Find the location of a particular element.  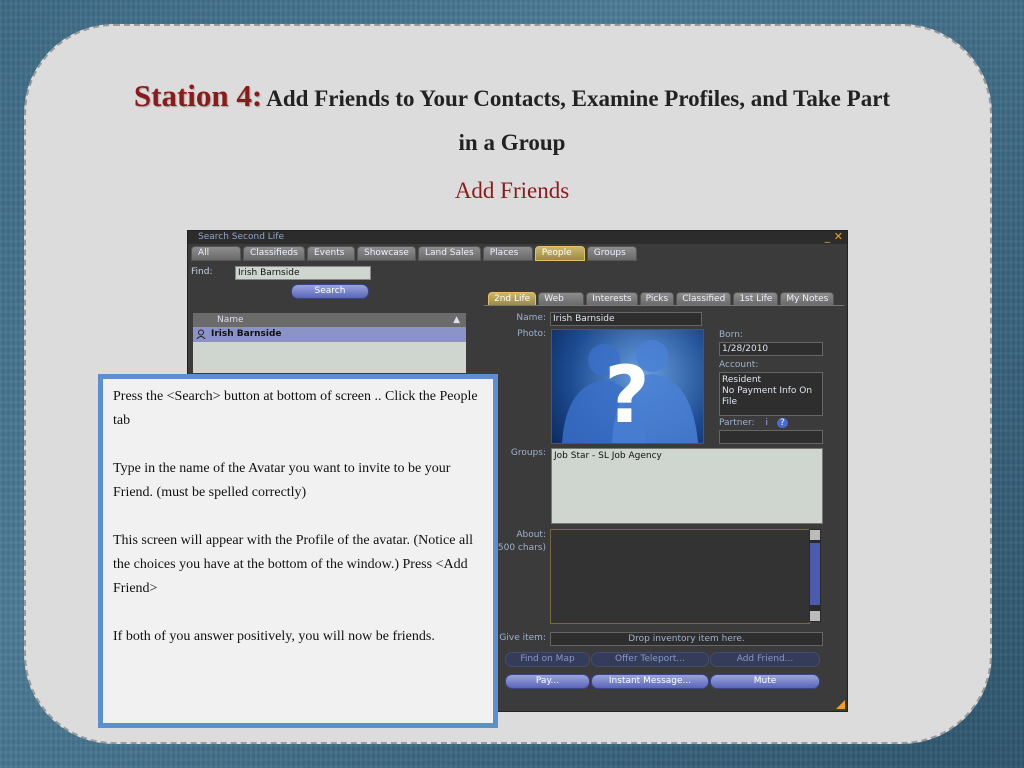

tab-groups: Groups is located at coordinates (611, 253).